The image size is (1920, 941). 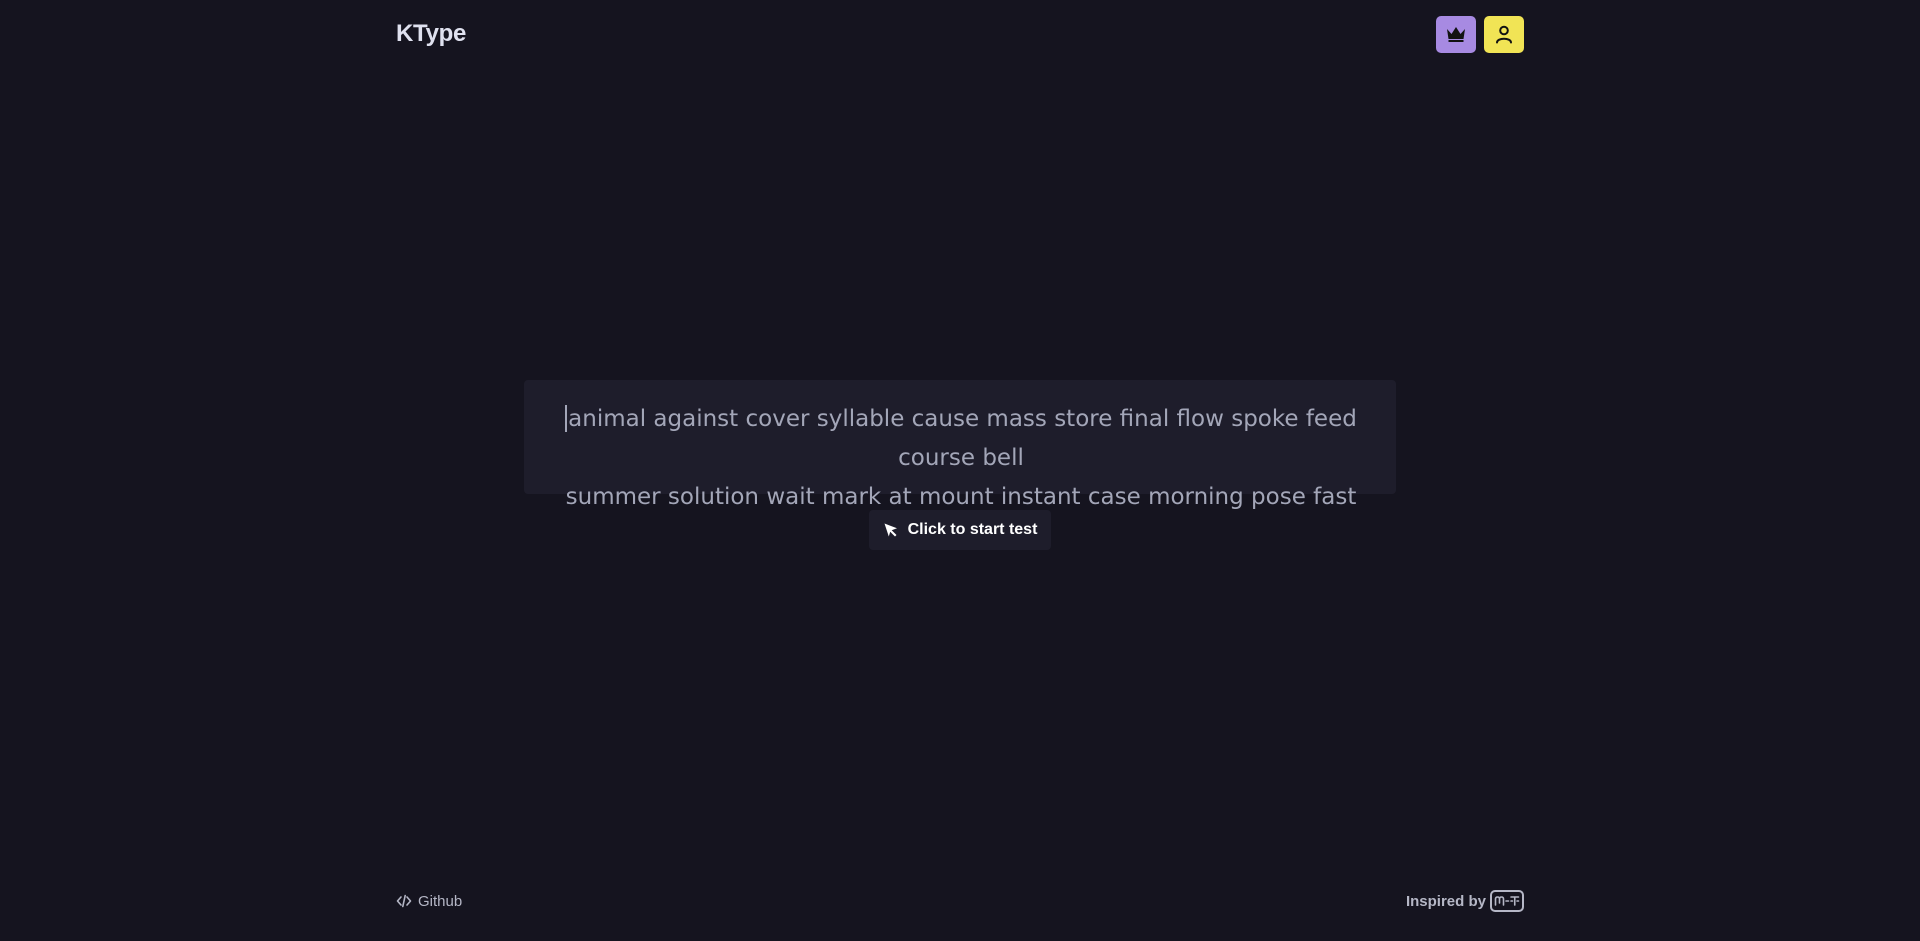 What do you see at coordinates (566, 418) in the screenshot?
I see `text-caret` at bounding box center [566, 418].